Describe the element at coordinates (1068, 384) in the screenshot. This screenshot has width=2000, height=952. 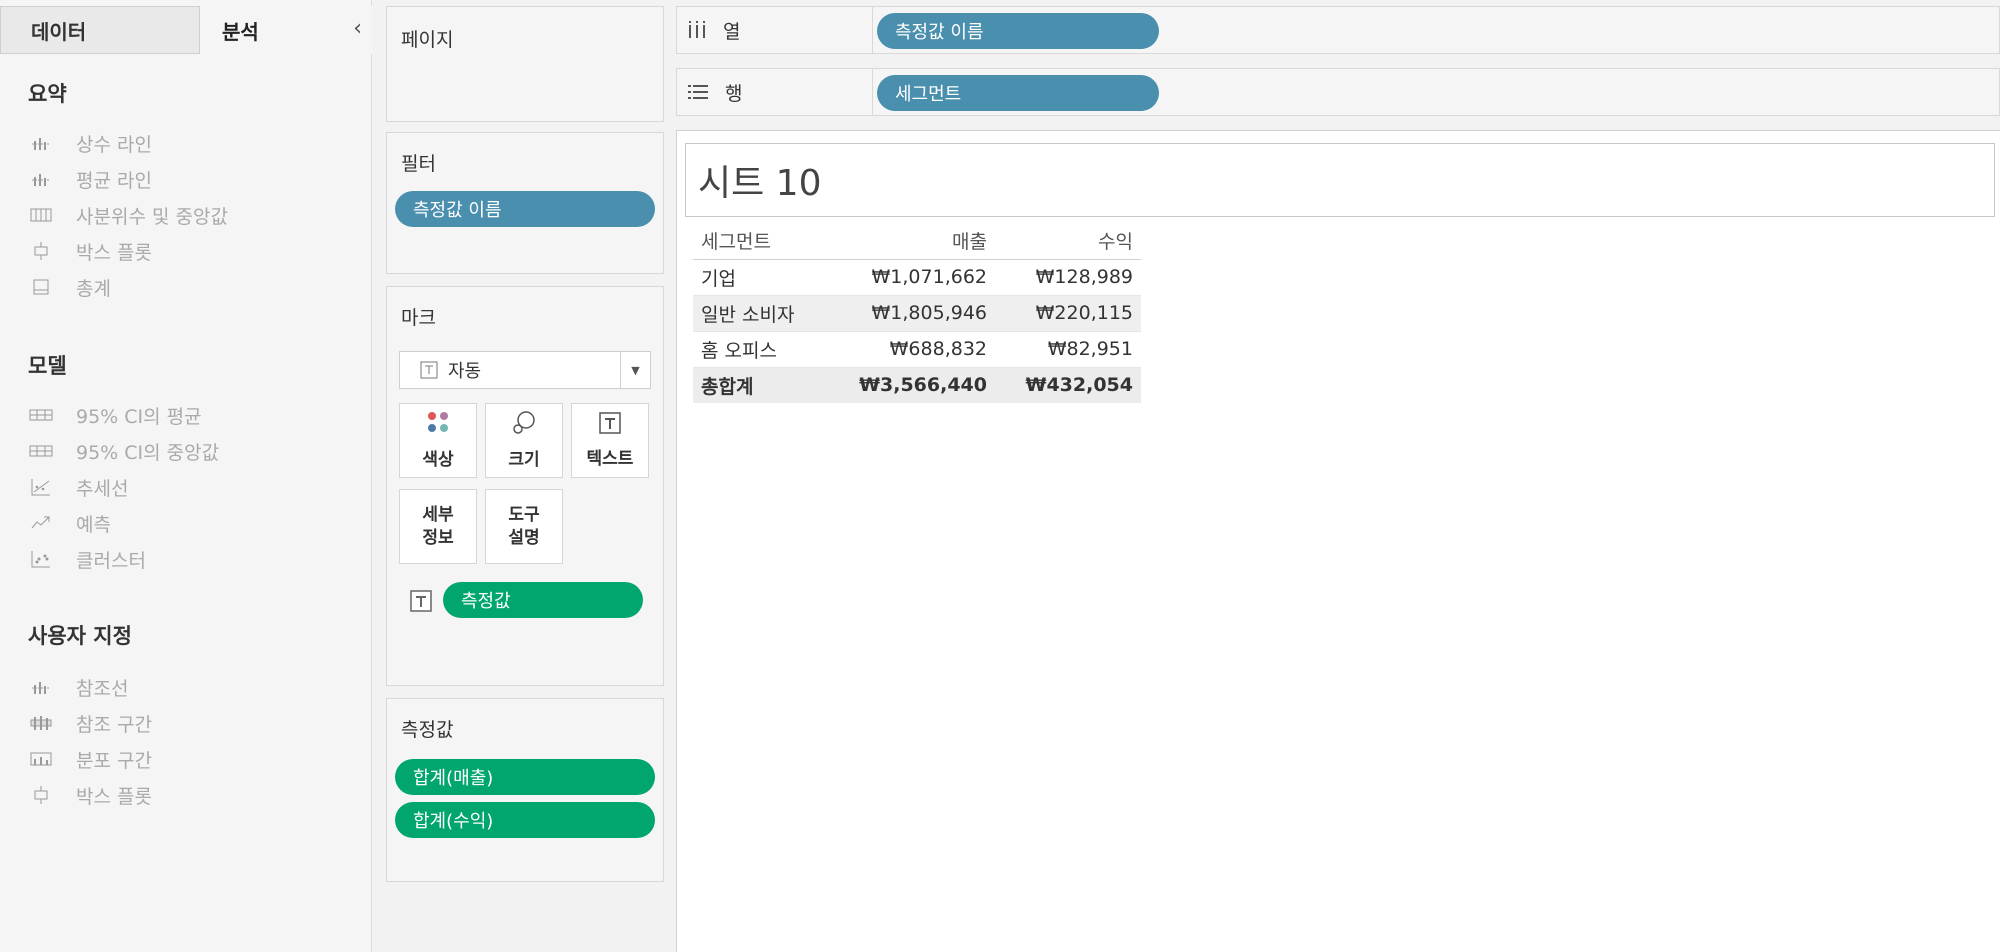
I see `cell-total-profit: ₩432,054` at that location.